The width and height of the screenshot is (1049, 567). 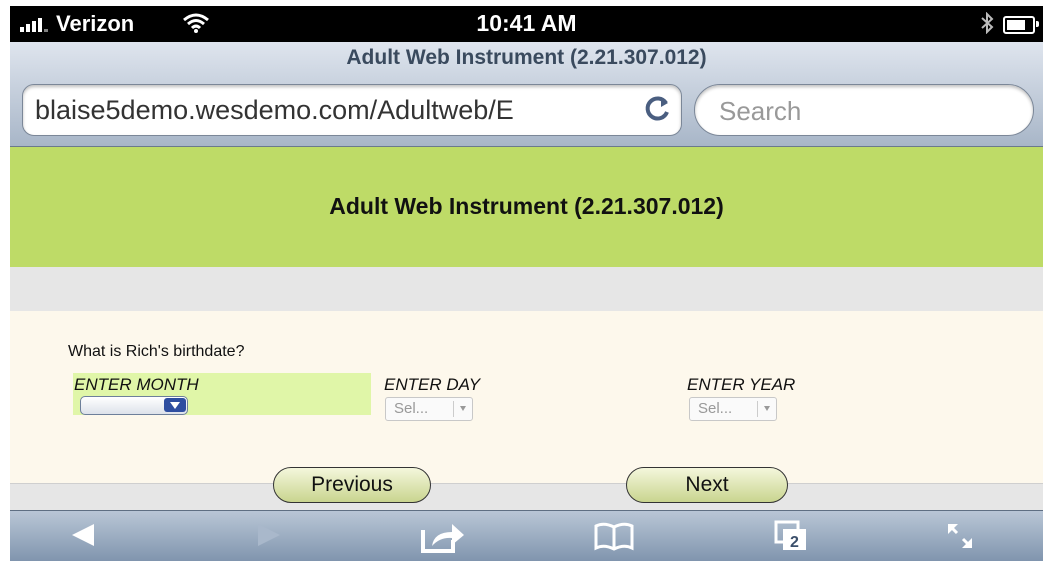 What do you see at coordinates (987, 23) in the screenshot?
I see `bluetooth-icon` at bounding box center [987, 23].